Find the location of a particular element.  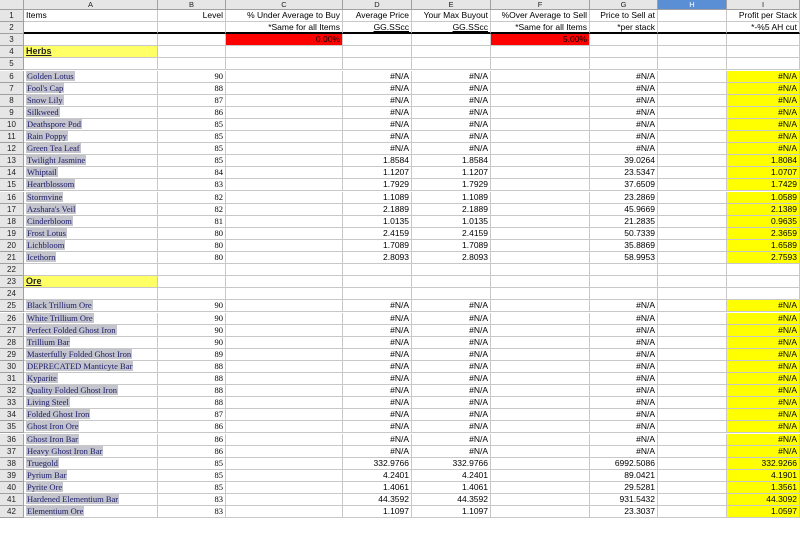

item-name: Rain Poppy is located at coordinates (91, 137).